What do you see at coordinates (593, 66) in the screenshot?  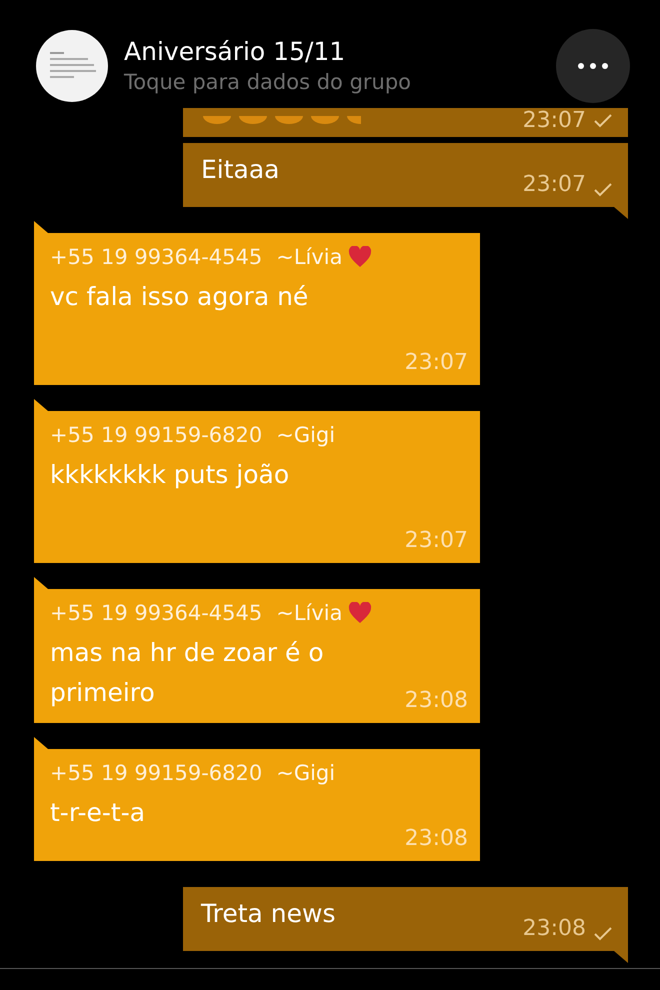 I see `more-icon` at bounding box center [593, 66].